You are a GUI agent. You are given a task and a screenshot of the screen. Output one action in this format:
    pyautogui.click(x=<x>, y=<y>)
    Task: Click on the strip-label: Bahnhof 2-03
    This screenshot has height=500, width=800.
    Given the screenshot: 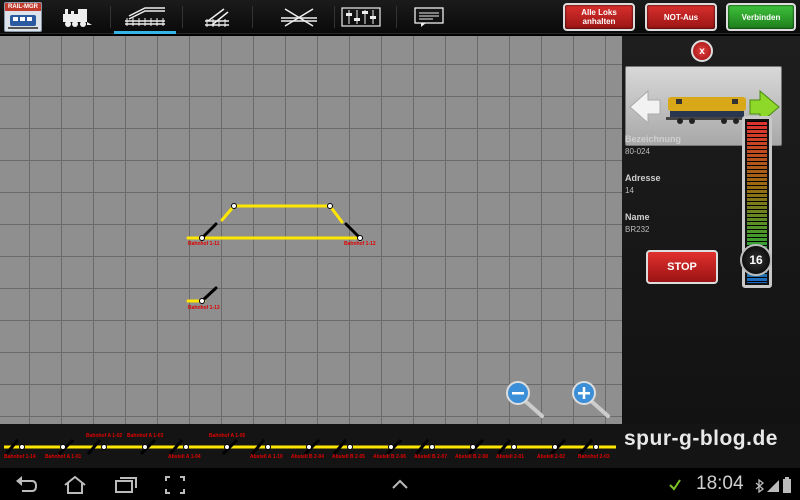 What is the action you would take?
    pyautogui.click(x=594, y=457)
    